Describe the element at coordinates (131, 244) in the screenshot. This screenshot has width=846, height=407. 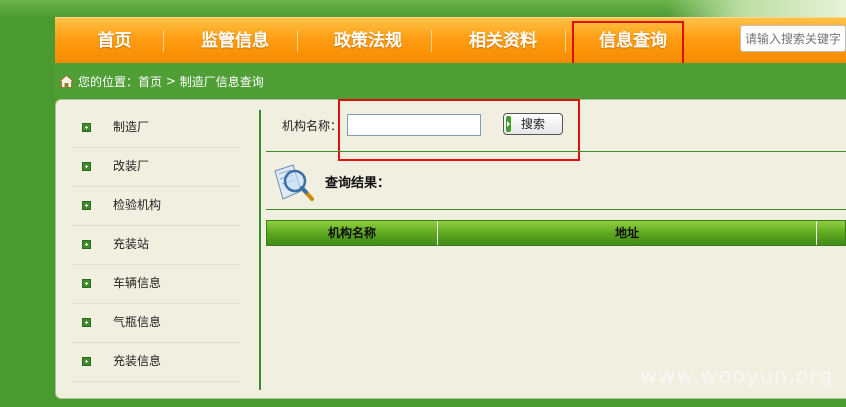
I see `sidebar-item-label: 充装站` at that location.